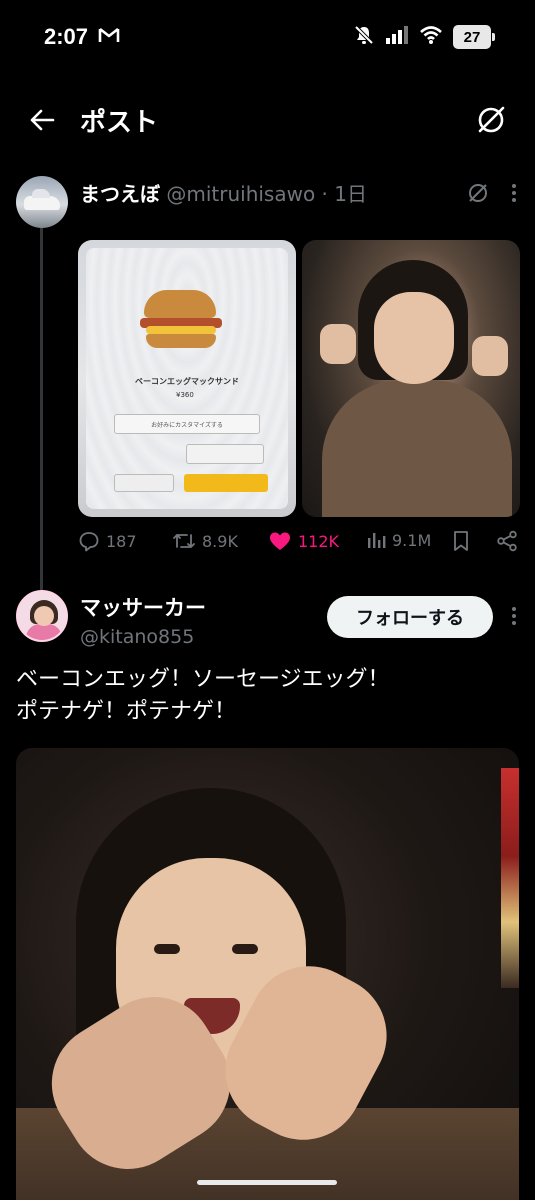  I want to click on share-icon, so click(507, 541).